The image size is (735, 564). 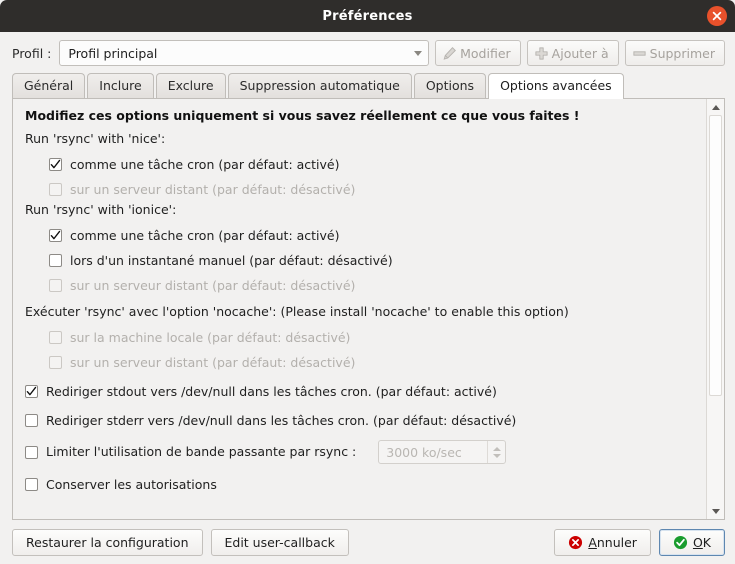 What do you see at coordinates (131, 484) in the screenshot?
I see `checkbox-preserve-permissions-label: Conserver les autorisations` at bounding box center [131, 484].